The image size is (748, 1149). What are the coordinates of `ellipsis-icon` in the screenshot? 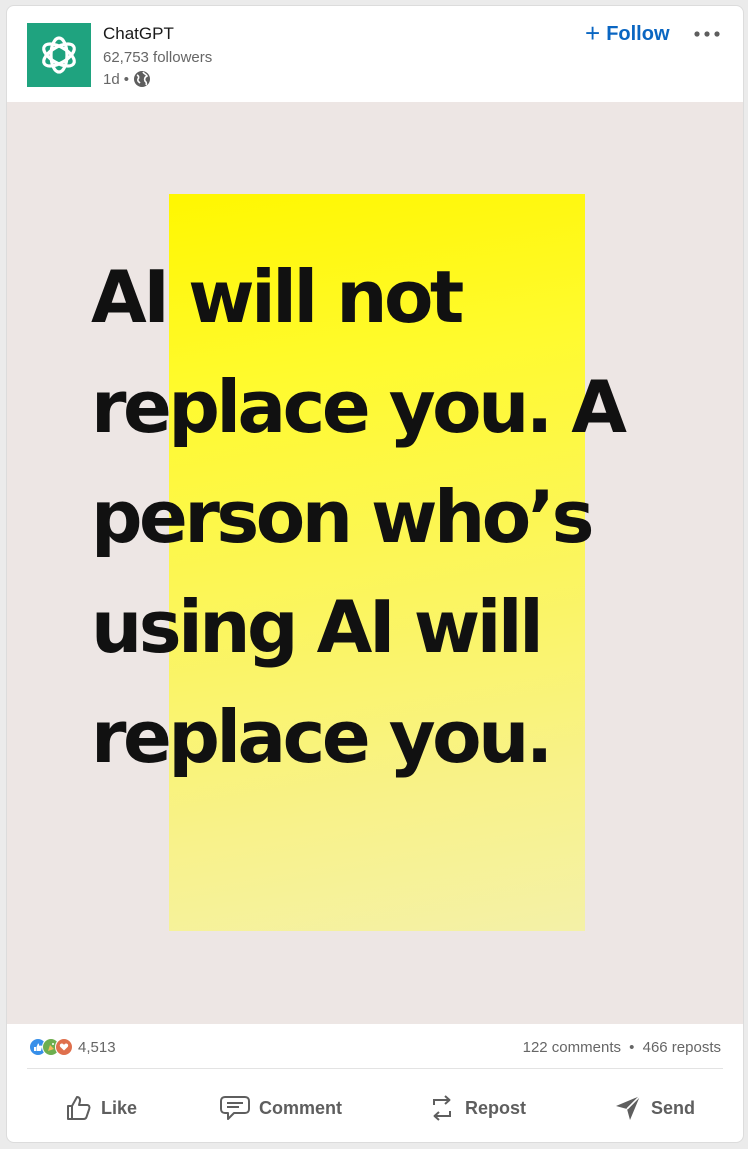 It's located at (707, 34).